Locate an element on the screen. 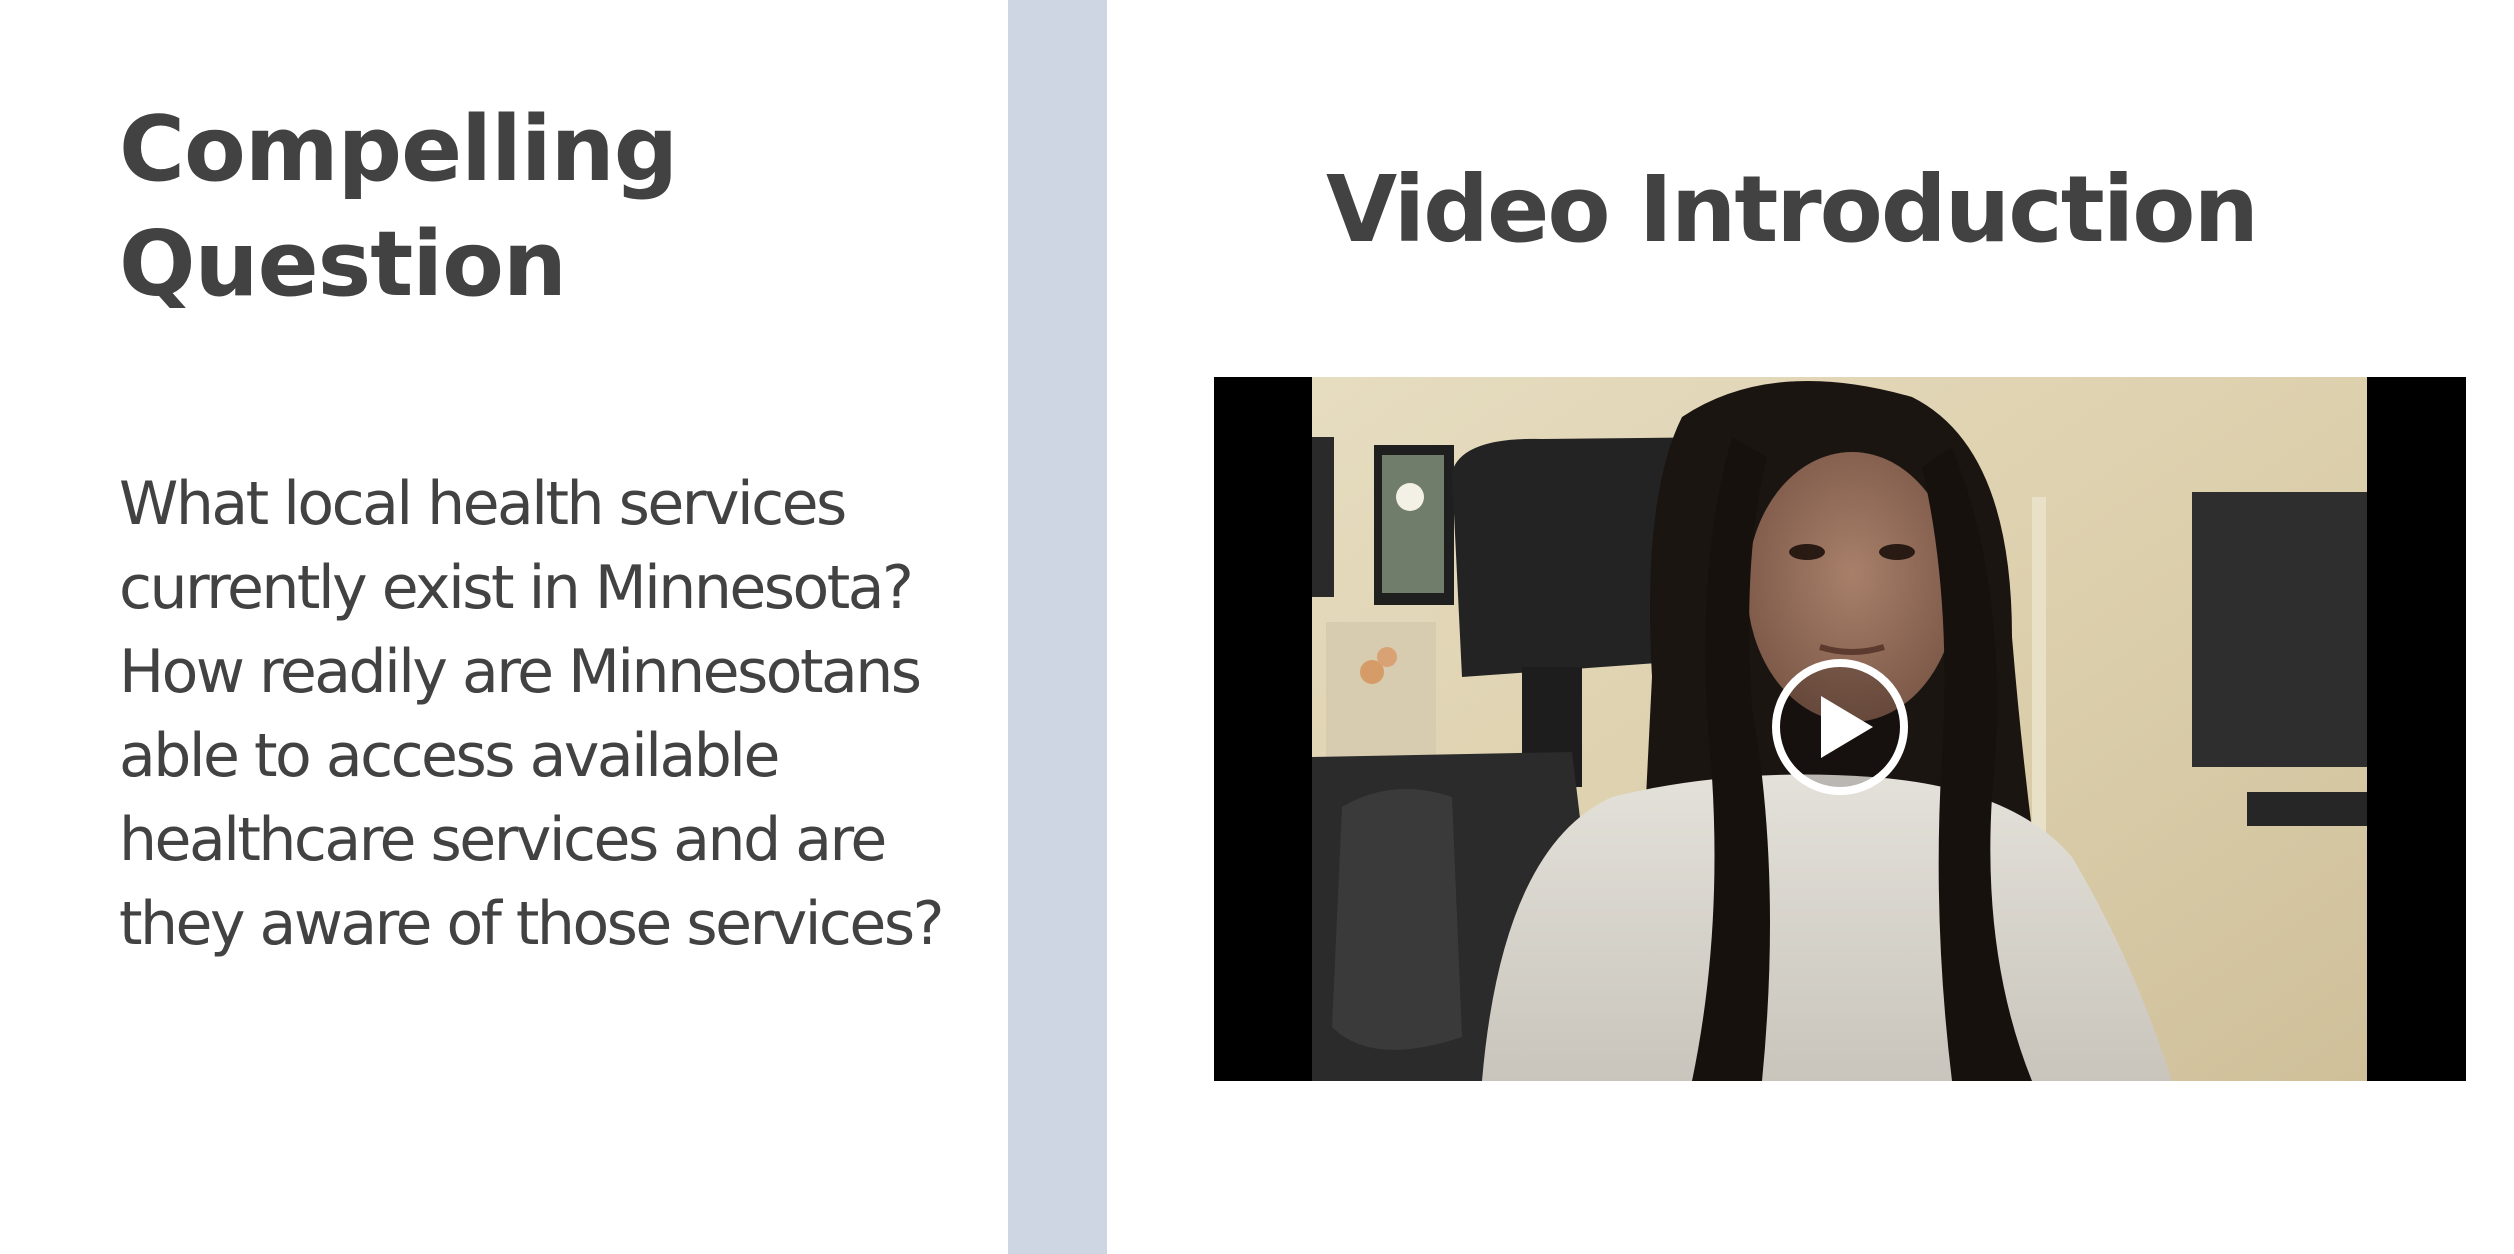  play-icon is located at coordinates (1840, 727).